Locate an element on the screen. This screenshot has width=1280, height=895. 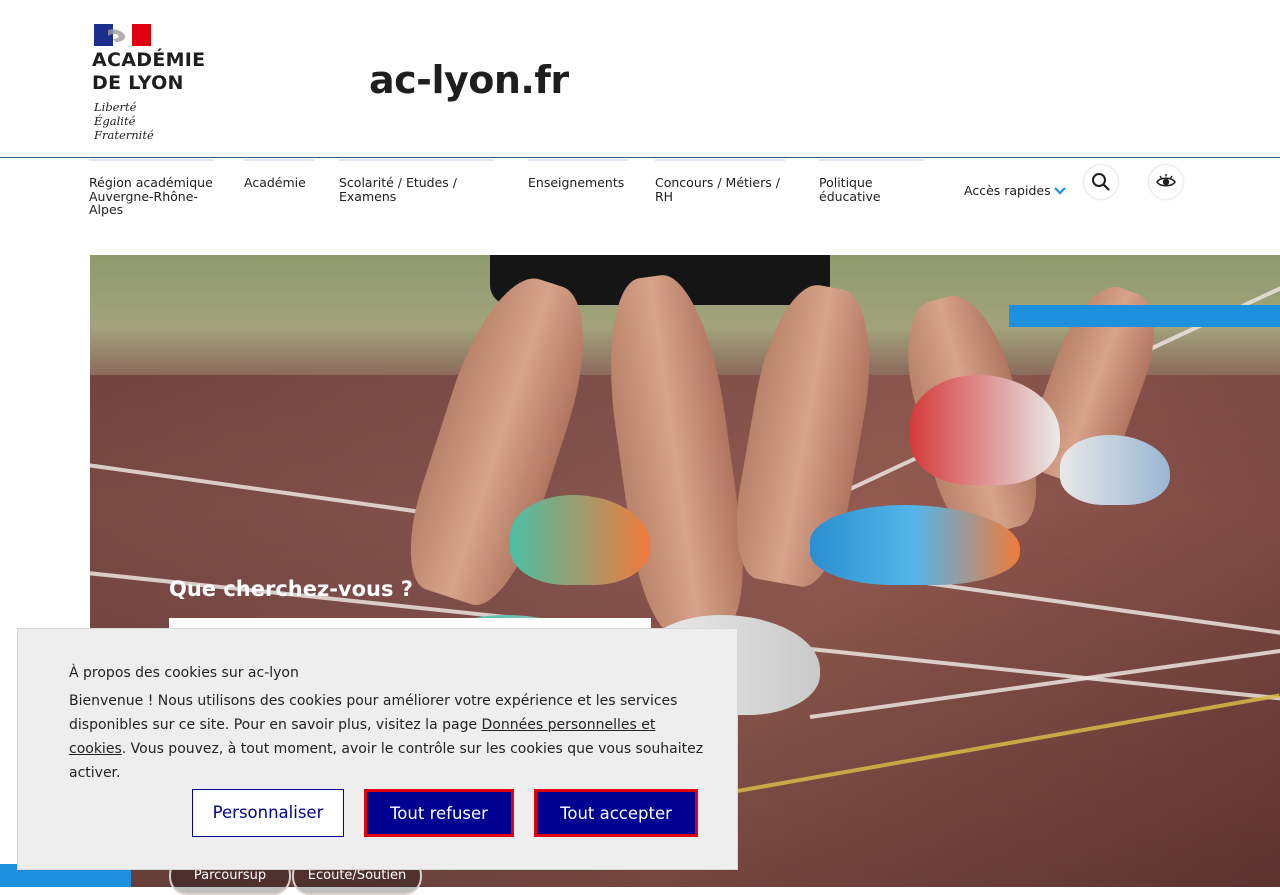
hero-accent-bar is located at coordinates (1144, 316).